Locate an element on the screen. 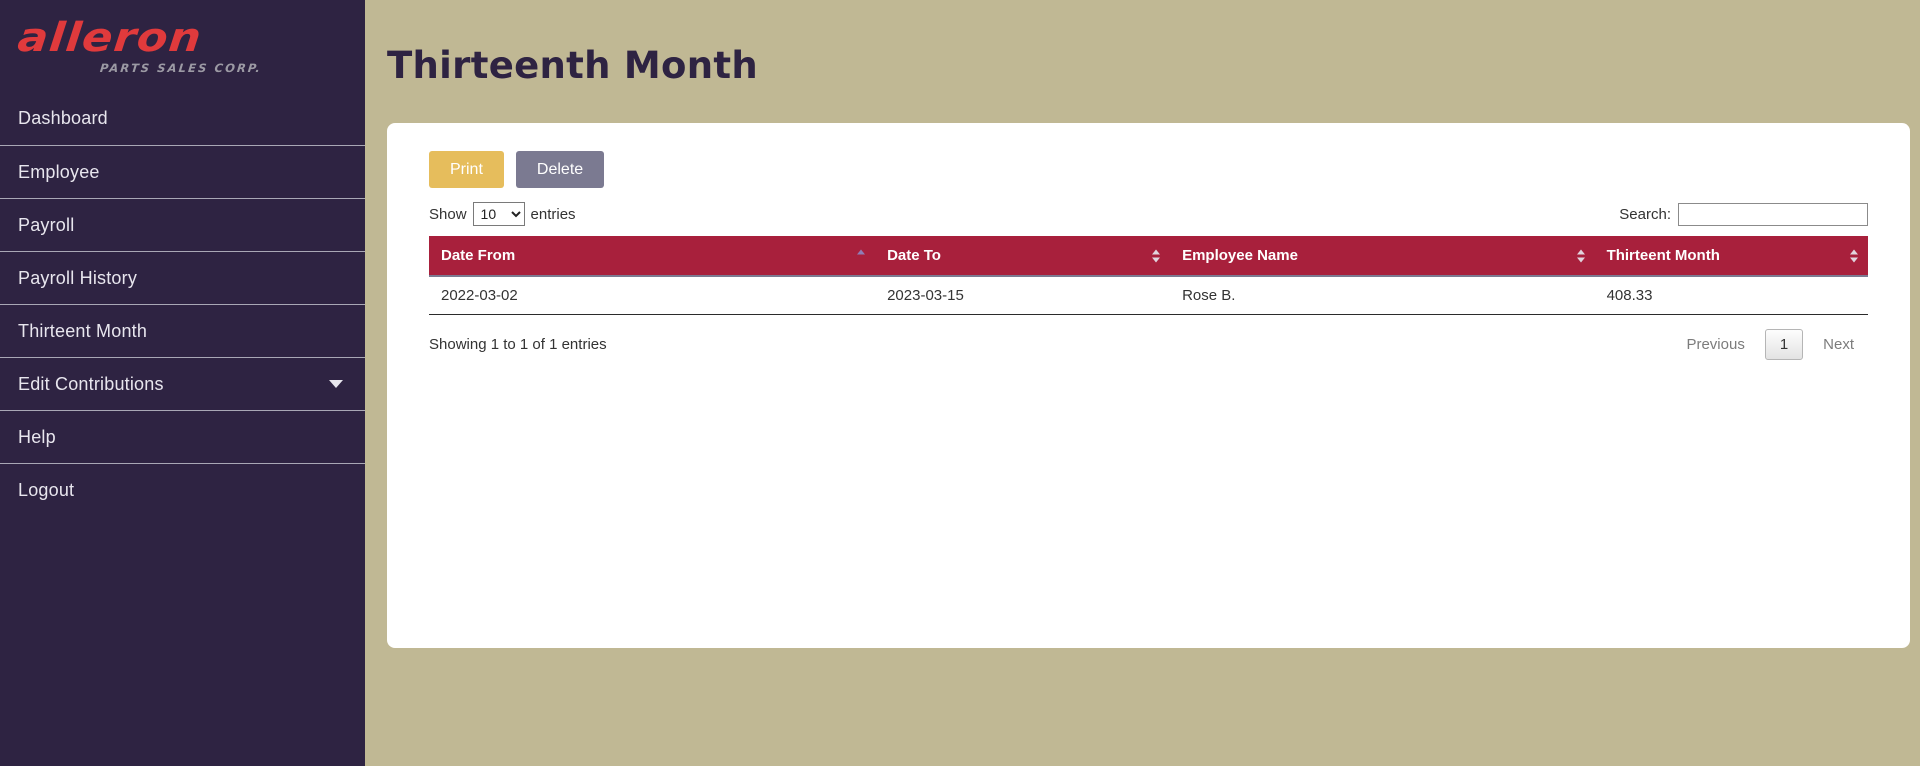 The image size is (1920, 766). table-row: 2022-03-02 2023-03-15 Rose B. 408.33 is located at coordinates (1148, 296).